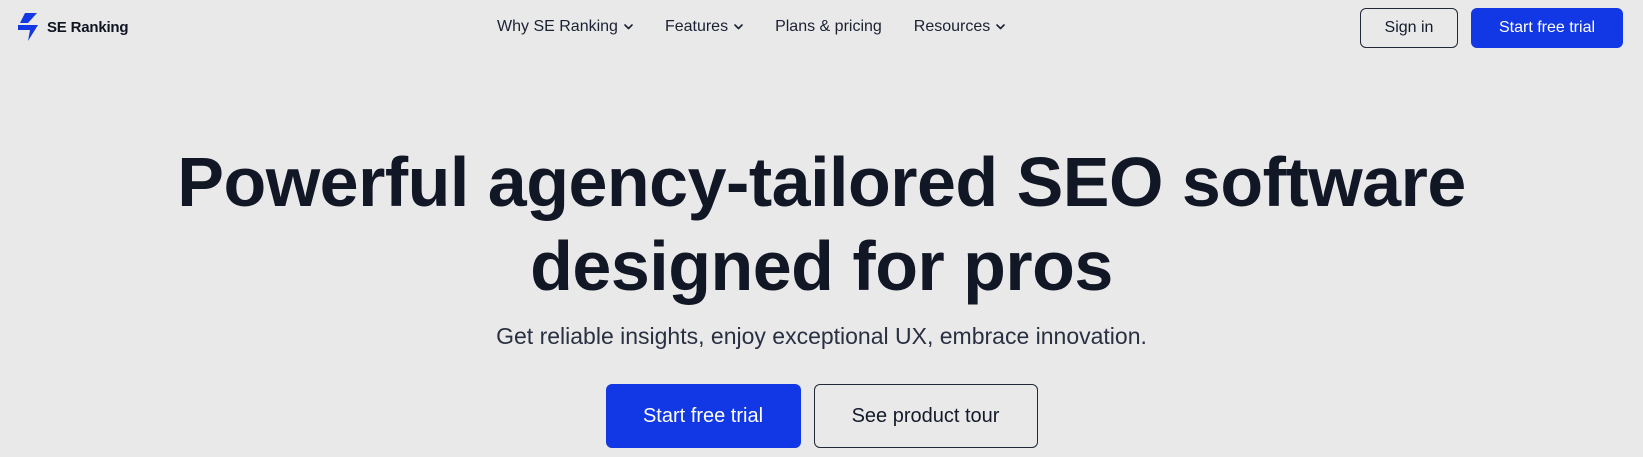  What do you see at coordinates (557, 26) in the screenshot?
I see `nav-item-label: Why SE Ranking` at bounding box center [557, 26].